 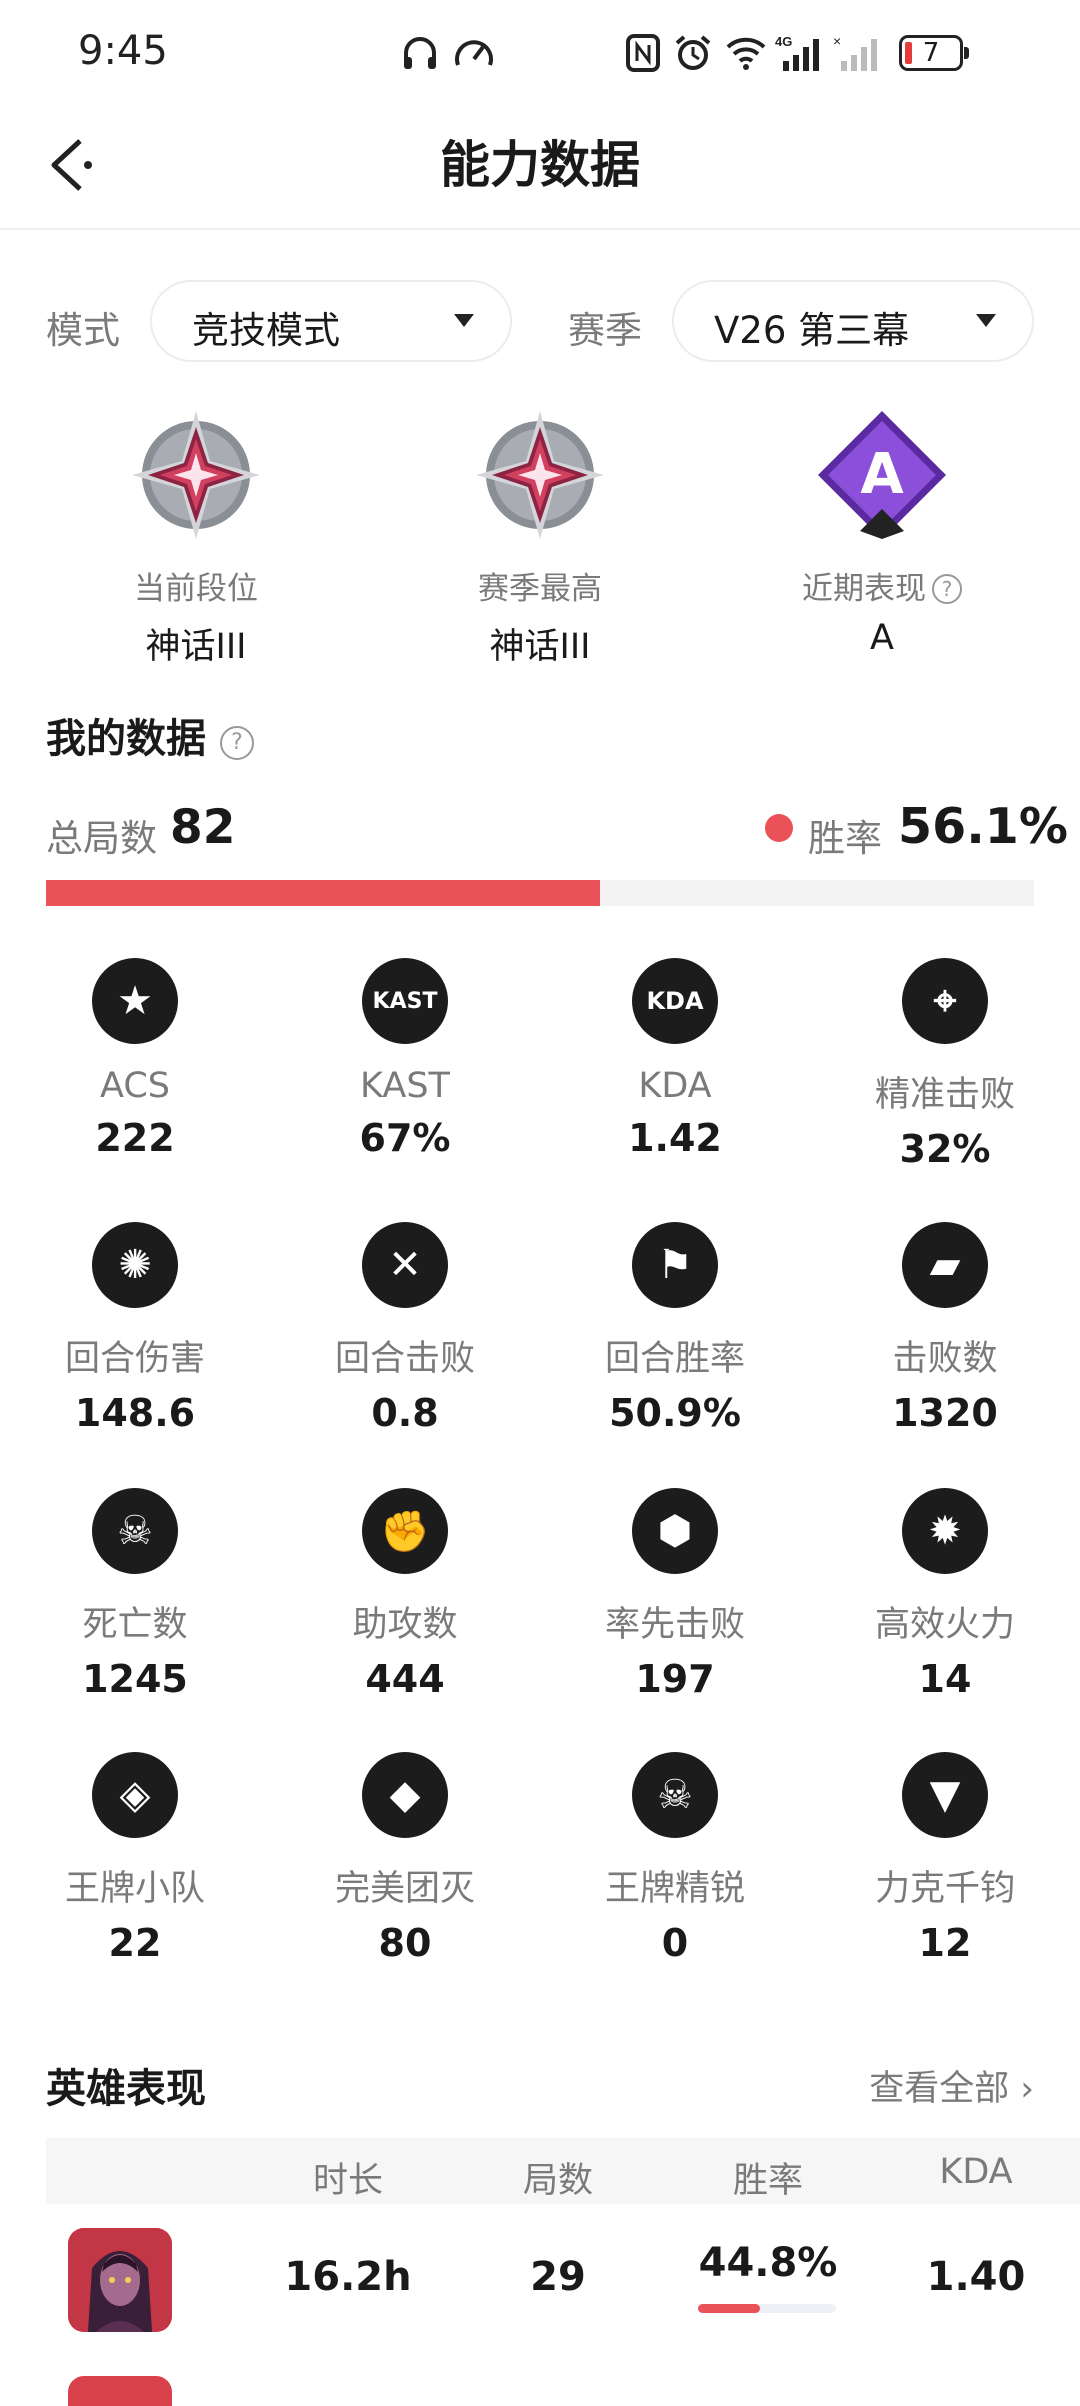 What do you see at coordinates (135, 1531) in the screenshot?
I see `skull-icon: ☠` at bounding box center [135, 1531].